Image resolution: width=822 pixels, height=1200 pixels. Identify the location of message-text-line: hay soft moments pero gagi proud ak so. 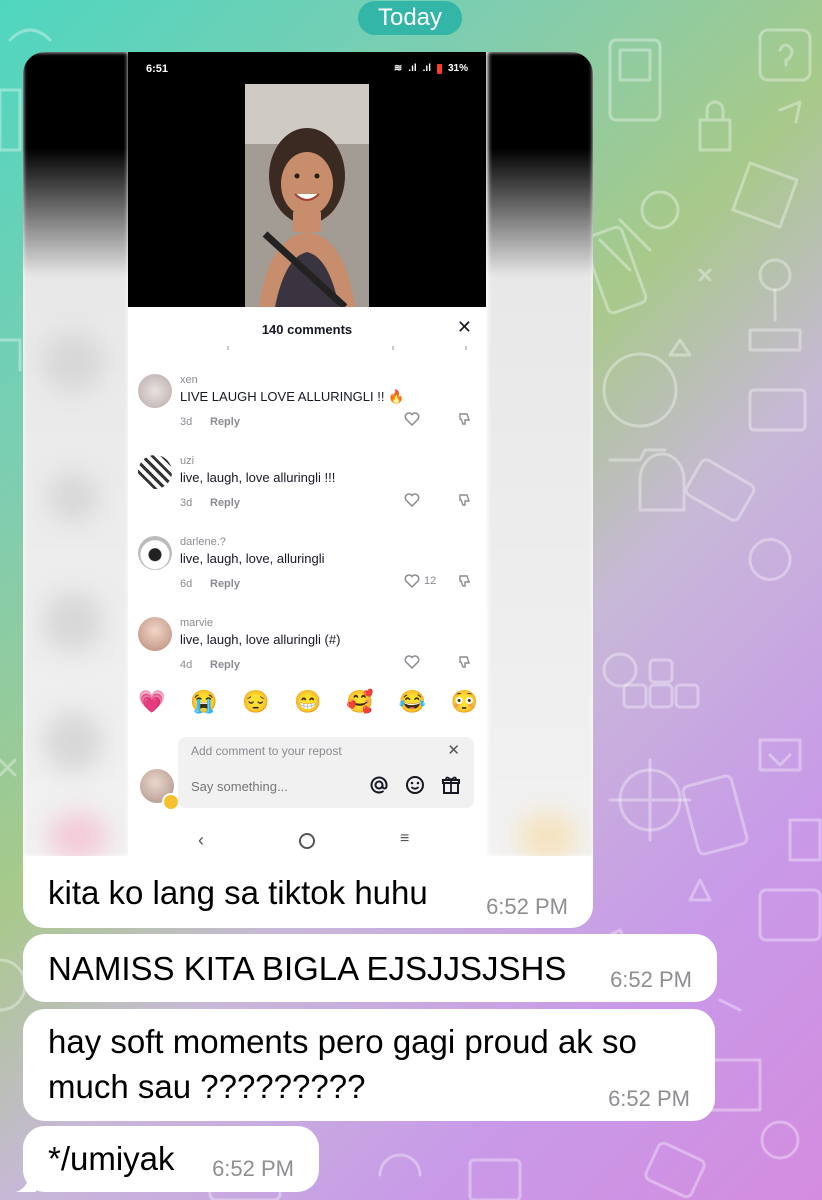
(342, 1041).